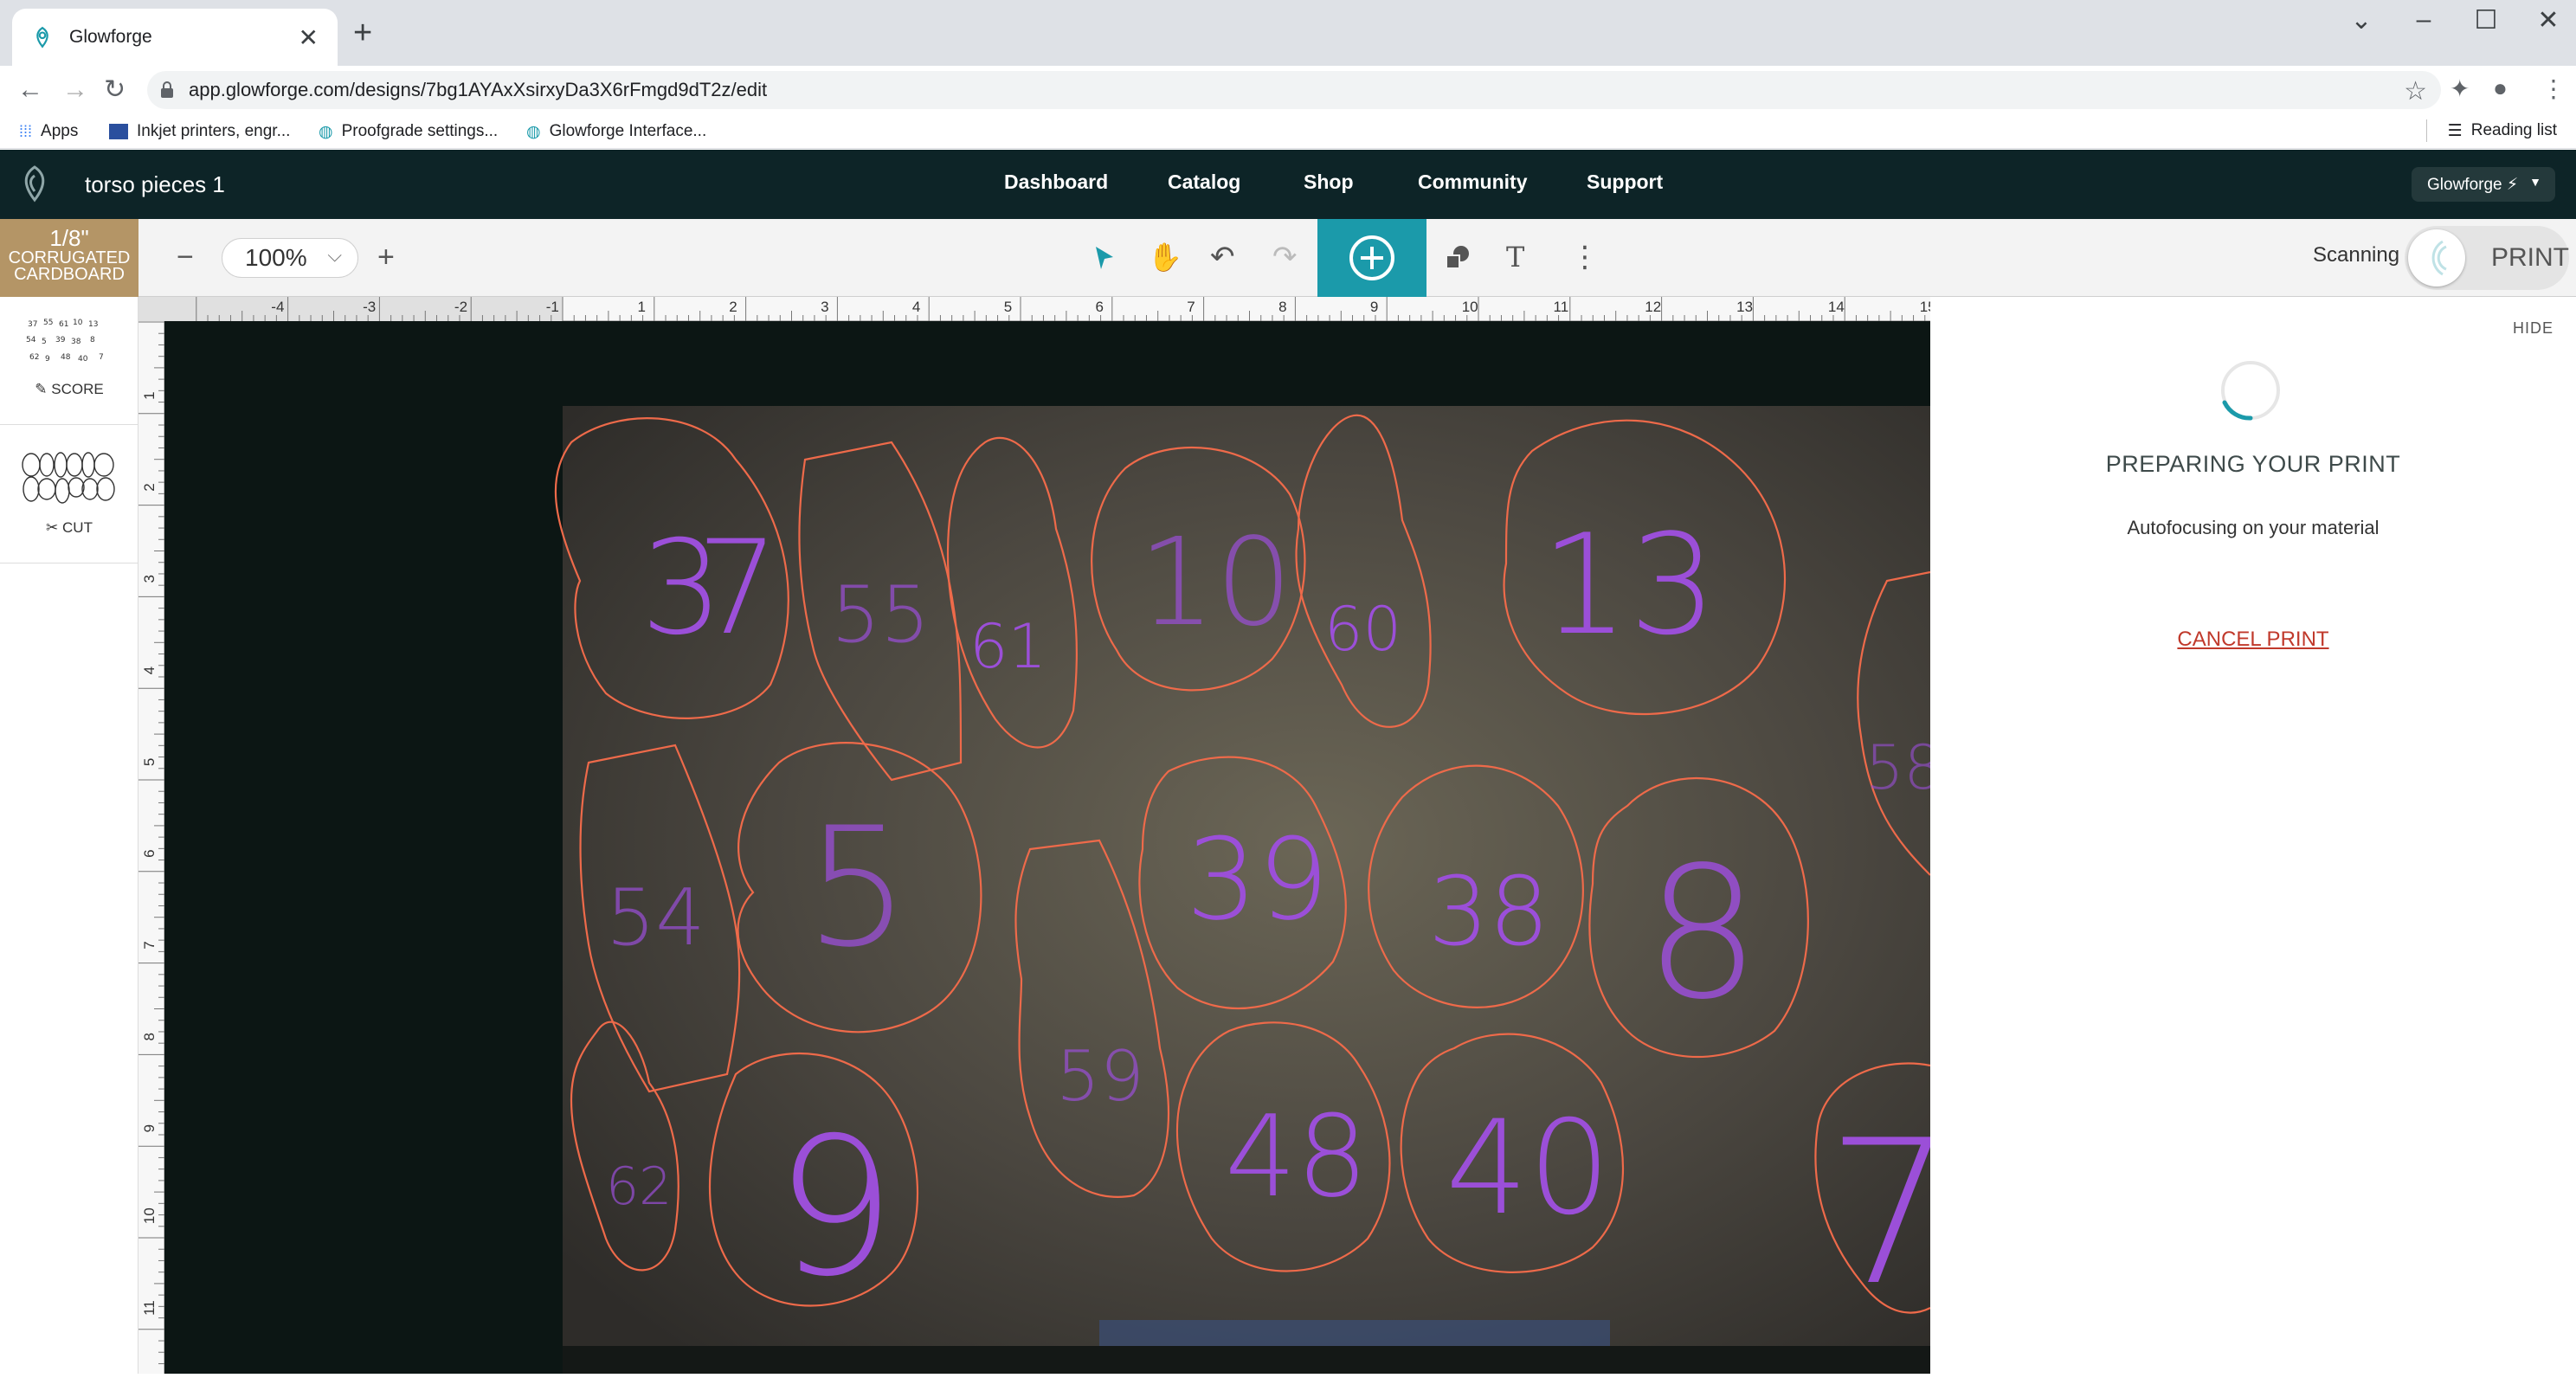 The height and width of the screenshot is (1378, 2576). I want to click on svg-text: 37, so click(32, 324).